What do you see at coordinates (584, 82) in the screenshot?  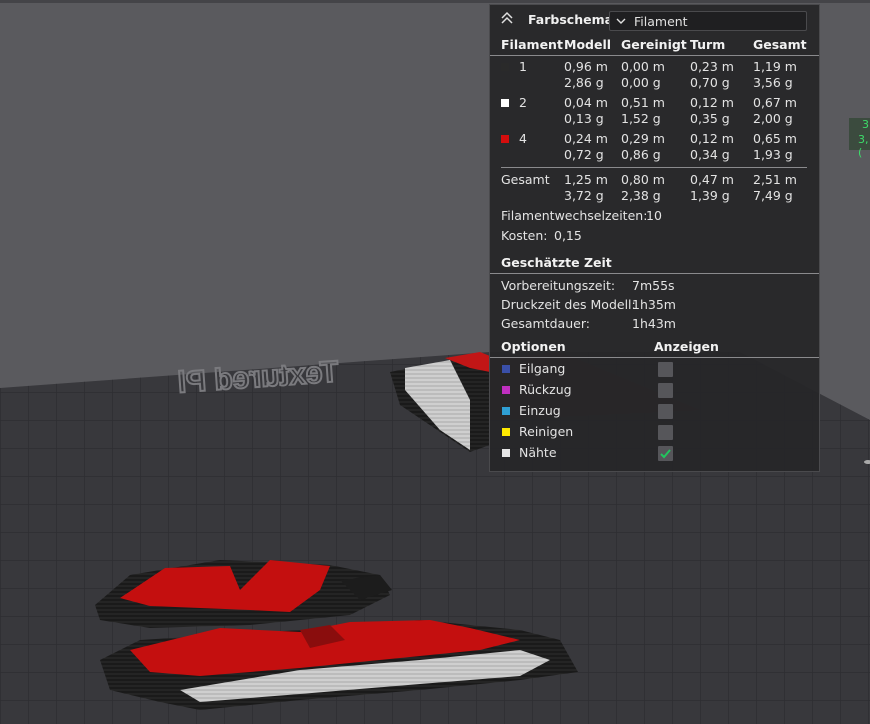 I see `modell-weight: 2,86 g` at bounding box center [584, 82].